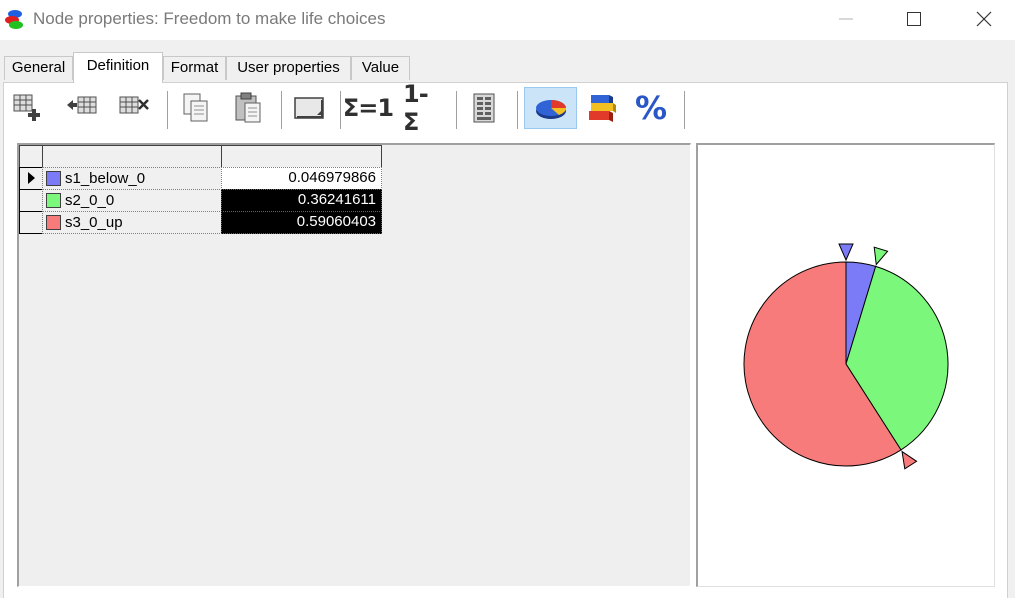 Image resolution: width=1015 pixels, height=598 pixels. I want to click on grid-header-state, so click(132, 156).